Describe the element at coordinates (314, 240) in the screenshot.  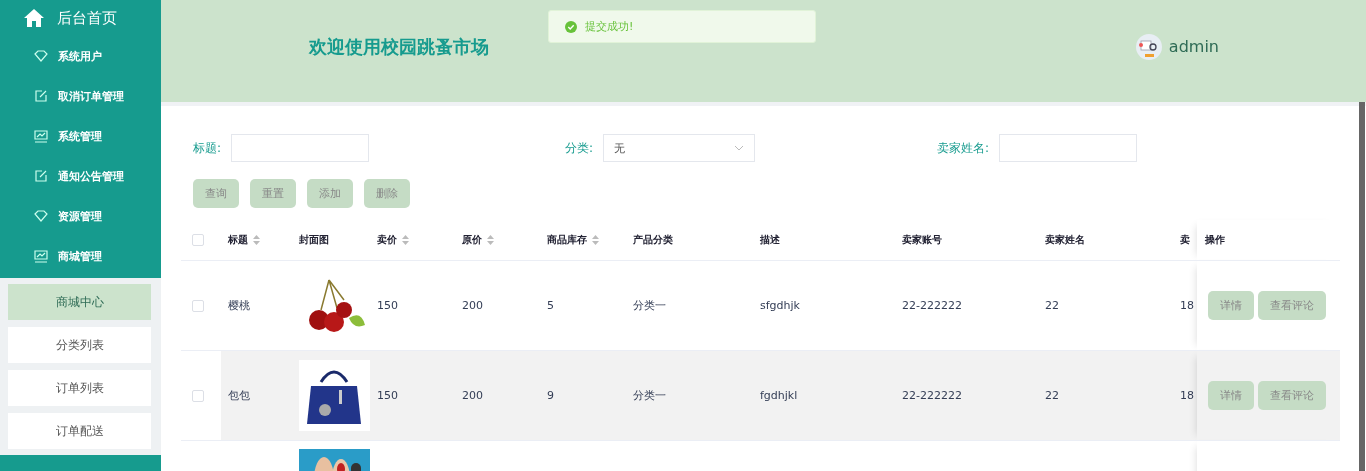
I see `column-header: 封面图` at that location.